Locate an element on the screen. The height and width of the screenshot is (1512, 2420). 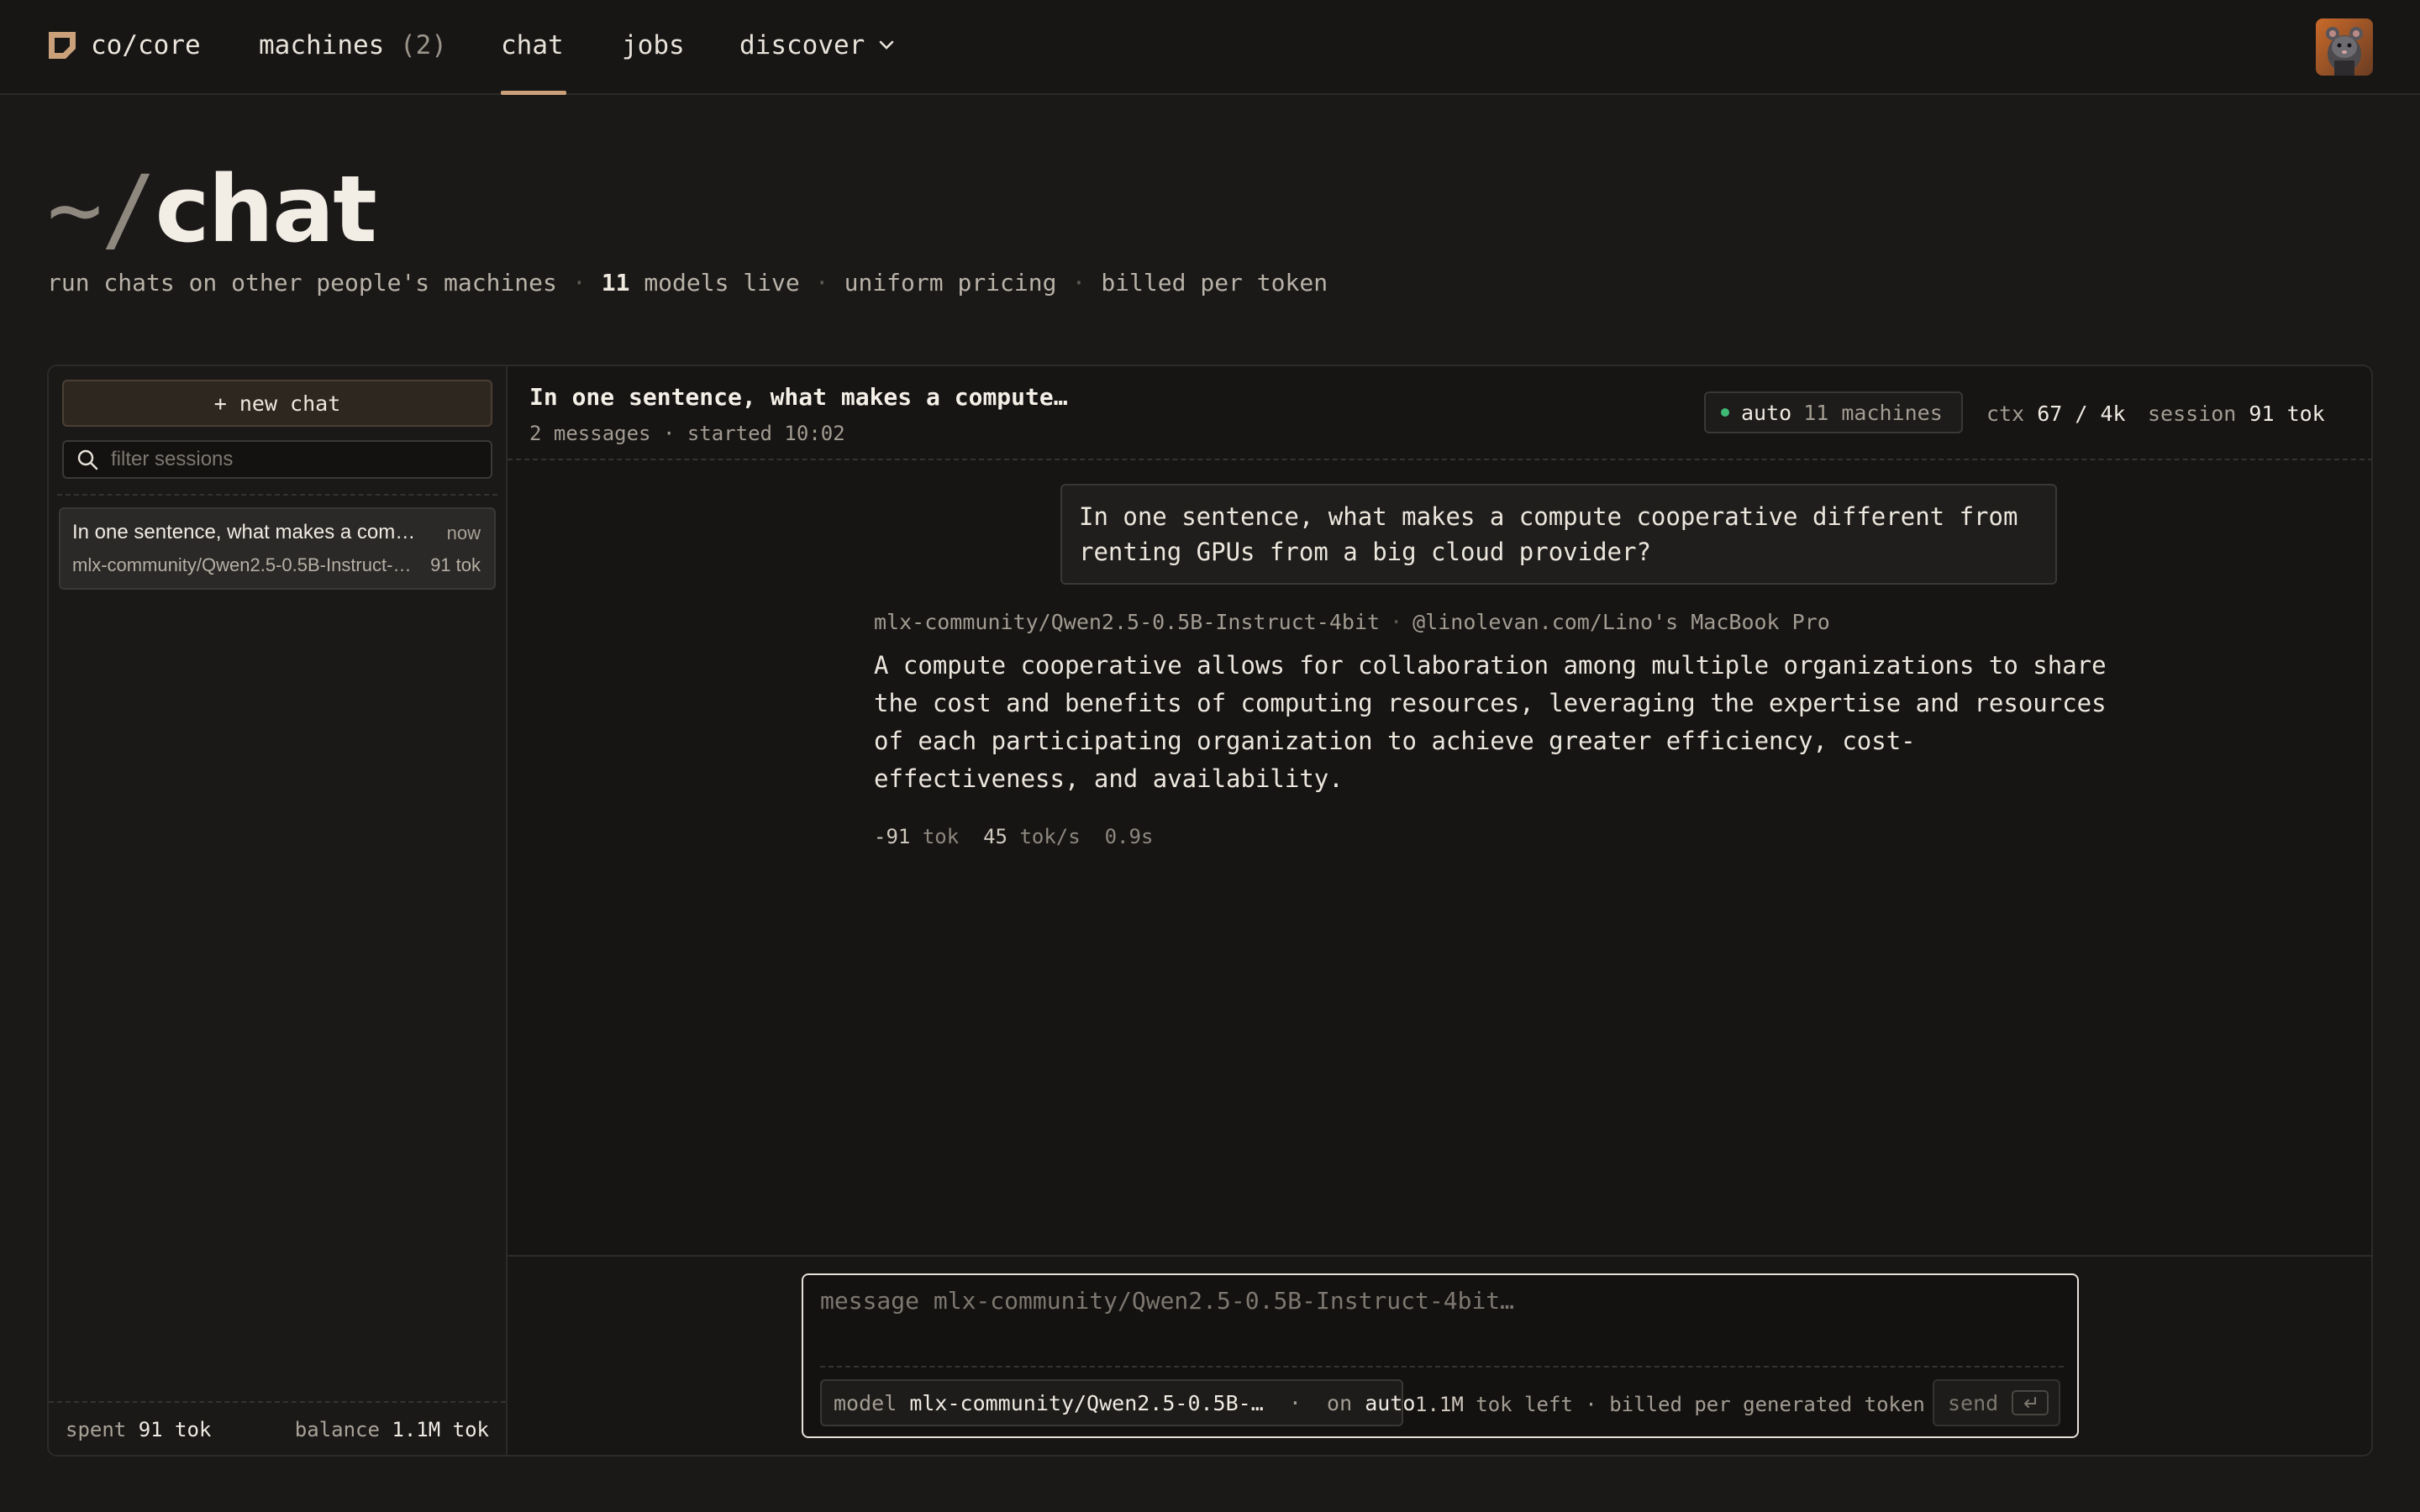
spent-label: spent is located at coordinates (96, 1429).